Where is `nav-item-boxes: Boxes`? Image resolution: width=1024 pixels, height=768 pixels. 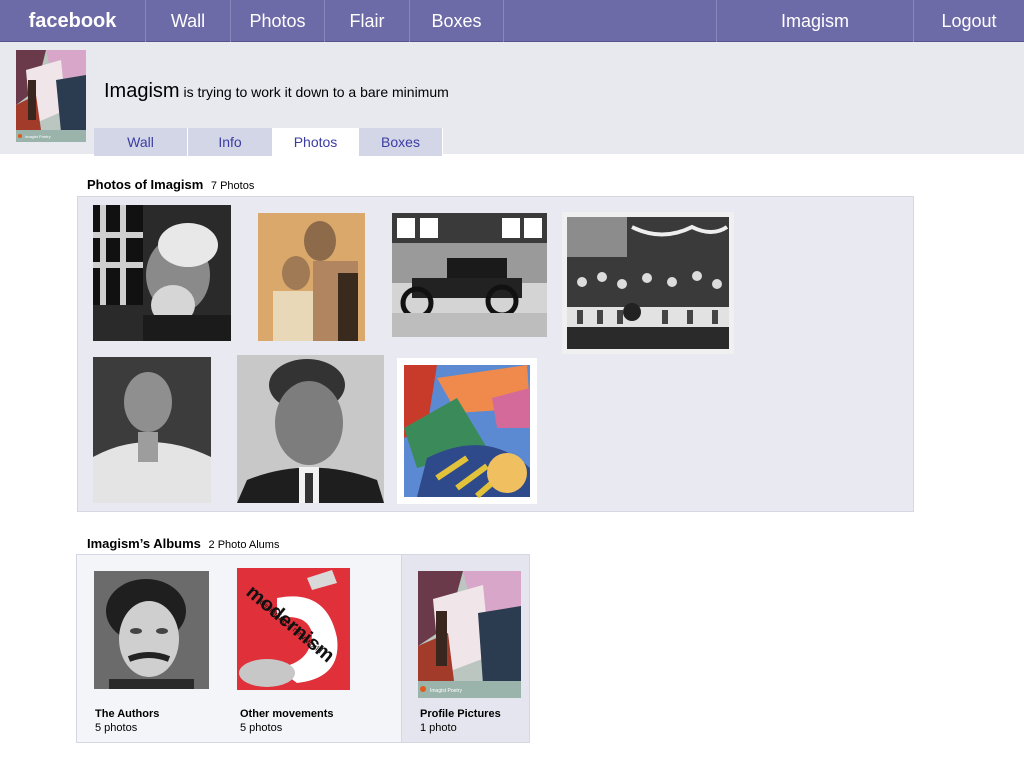
nav-item-boxes: Boxes is located at coordinates (457, 21).